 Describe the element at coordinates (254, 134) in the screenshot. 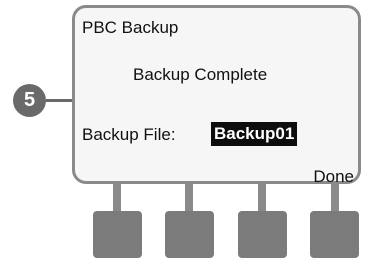

I see `backup-file-value: Backup01` at that location.